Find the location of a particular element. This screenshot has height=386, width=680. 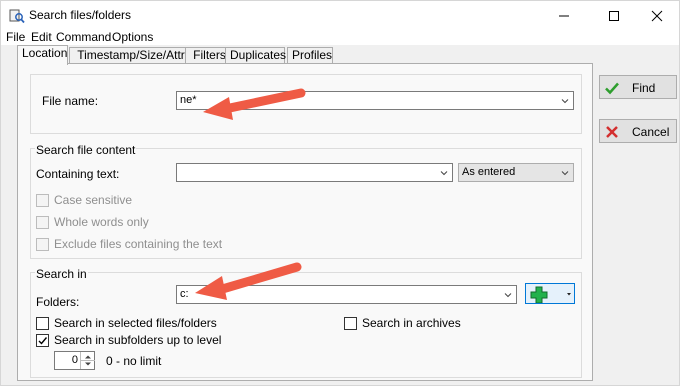

subfolder-level-spinner: 0 is located at coordinates (74, 360).